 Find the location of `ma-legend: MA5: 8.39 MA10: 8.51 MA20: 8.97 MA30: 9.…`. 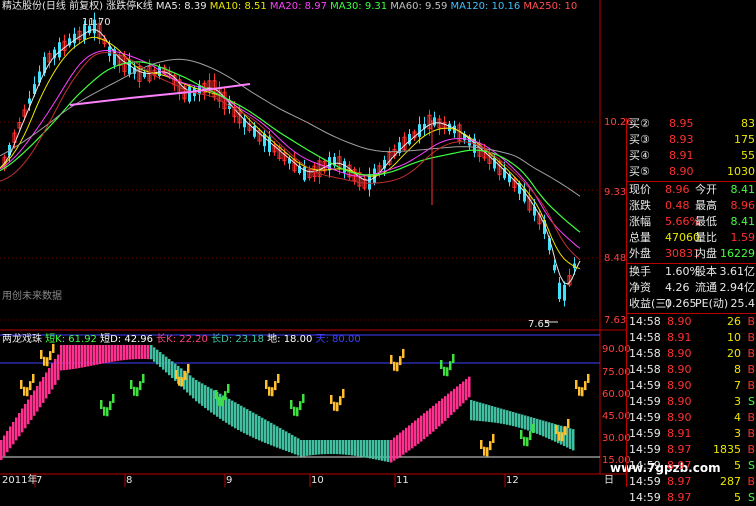

ma-legend: MA5: 8.39 MA10: 8.51 MA20: 8.97 MA30: 9.… is located at coordinates (366, 6).